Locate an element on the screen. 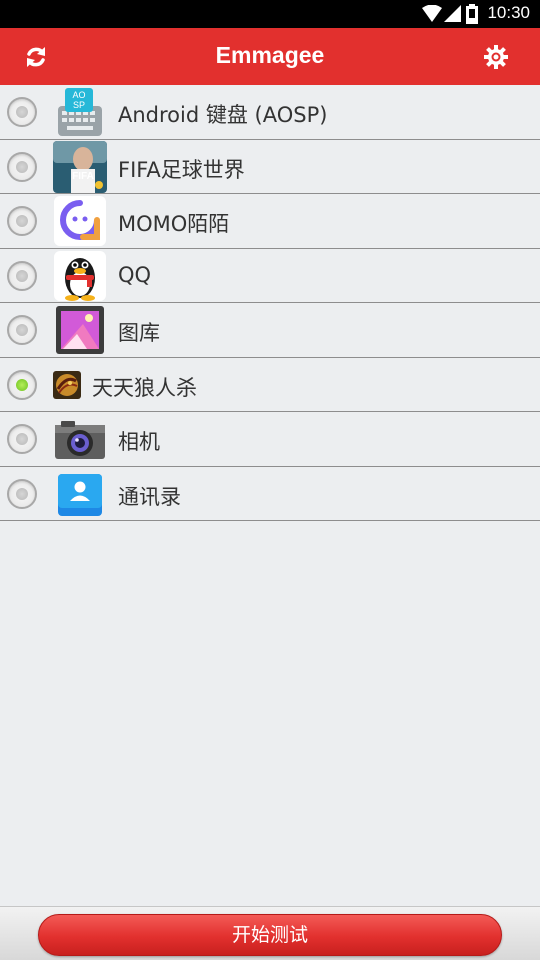 The width and height of the screenshot is (540, 960). radio-button-checked is located at coordinates (22, 384).